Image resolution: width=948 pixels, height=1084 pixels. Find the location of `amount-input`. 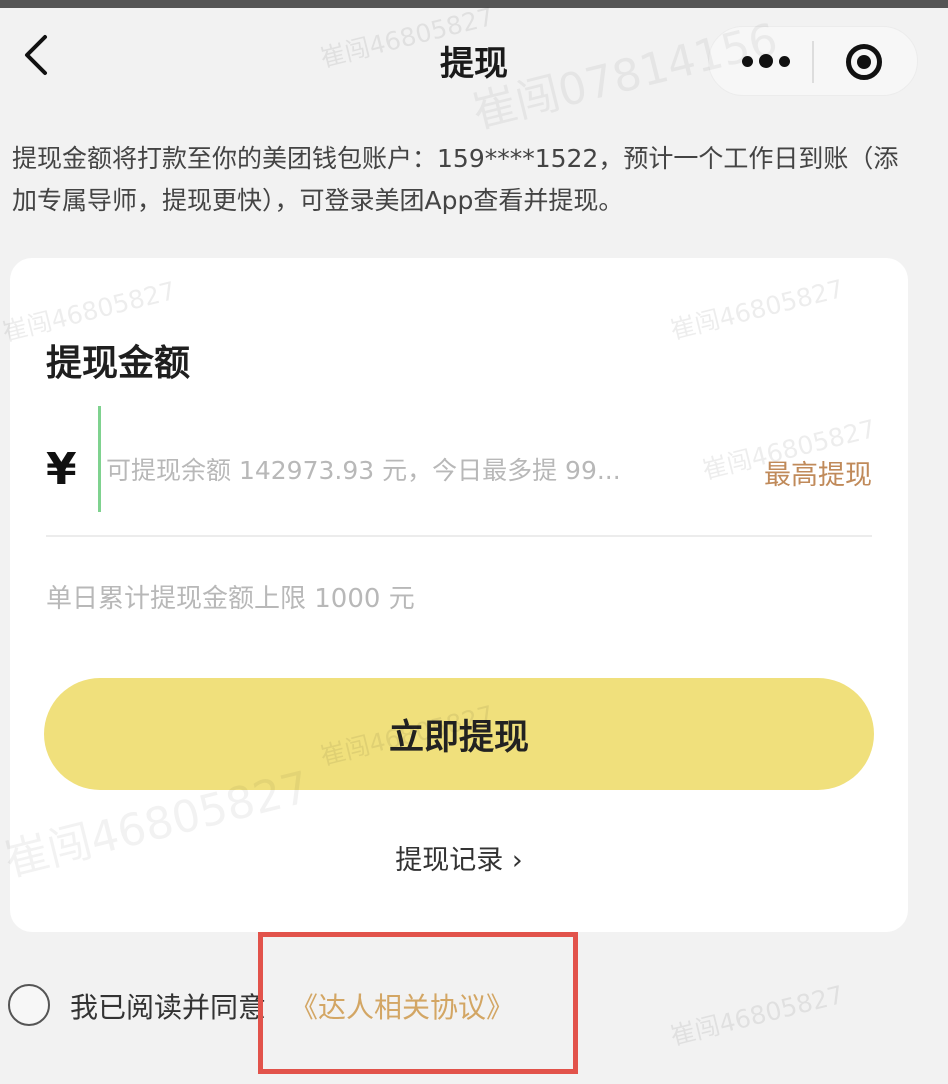

amount-input is located at coordinates (406, 470).